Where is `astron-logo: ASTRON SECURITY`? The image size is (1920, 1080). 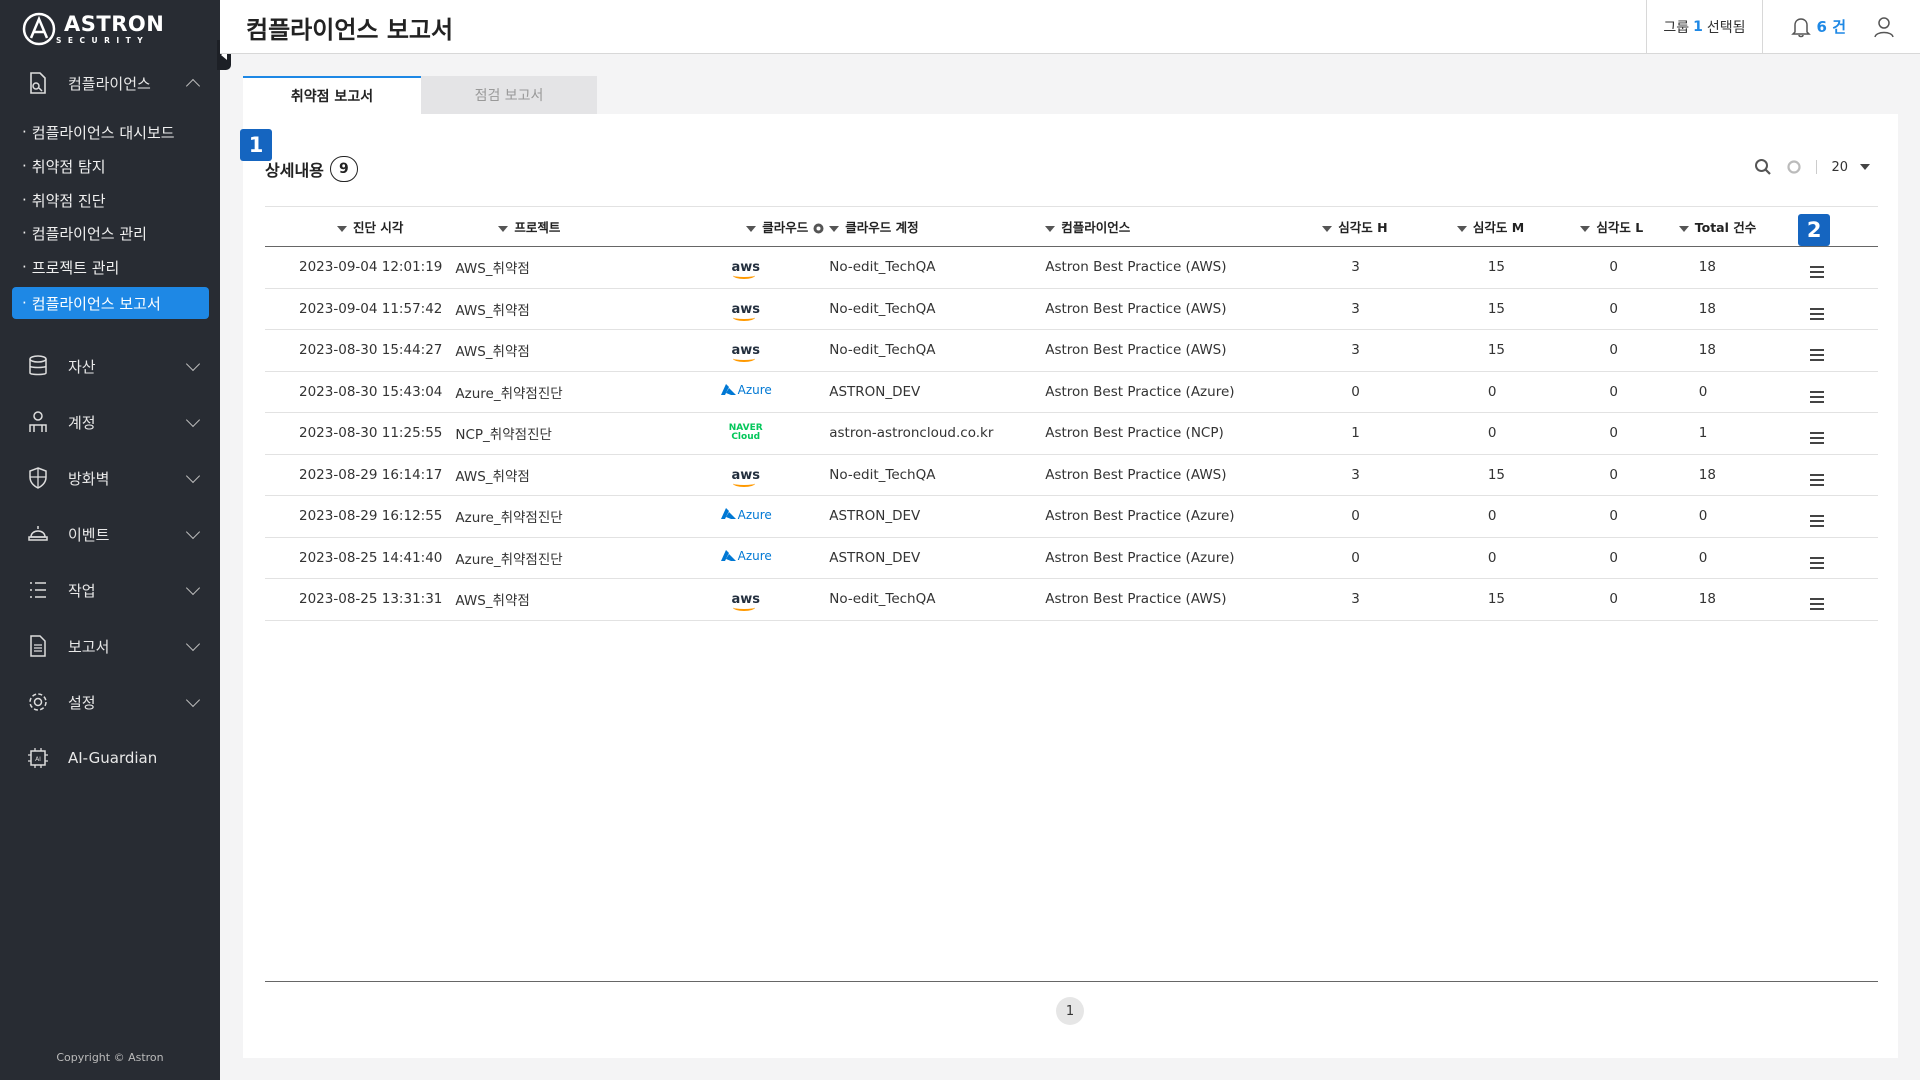 astron-logo: ASTRON SECURITY is located at coordinates (93, 29).